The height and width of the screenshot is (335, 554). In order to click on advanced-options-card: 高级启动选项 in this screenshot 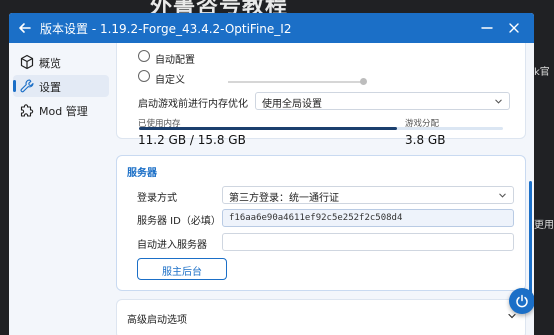, I will do `click(321, 317)`.